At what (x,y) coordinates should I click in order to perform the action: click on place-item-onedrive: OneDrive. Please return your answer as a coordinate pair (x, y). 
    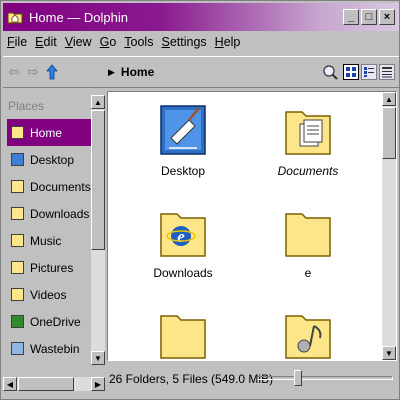
    Looking at the image, I should click on (50, 321).